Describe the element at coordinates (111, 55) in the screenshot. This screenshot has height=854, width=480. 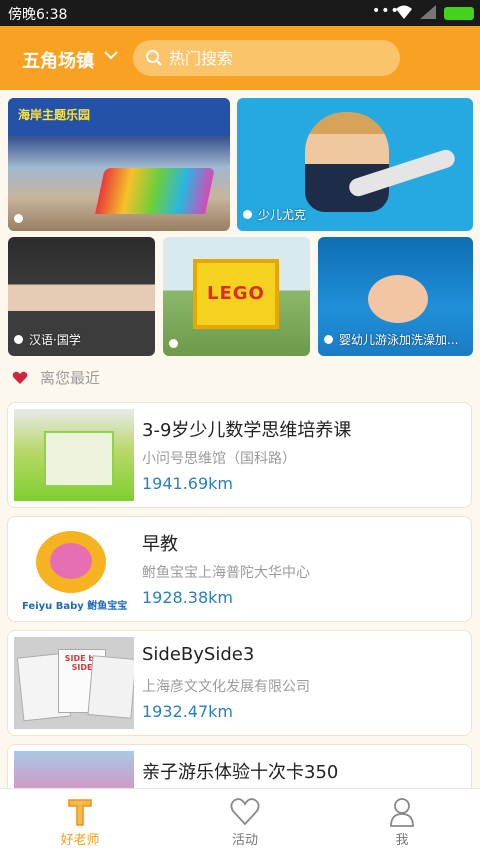
I see `chevron-down-icon` at that location.